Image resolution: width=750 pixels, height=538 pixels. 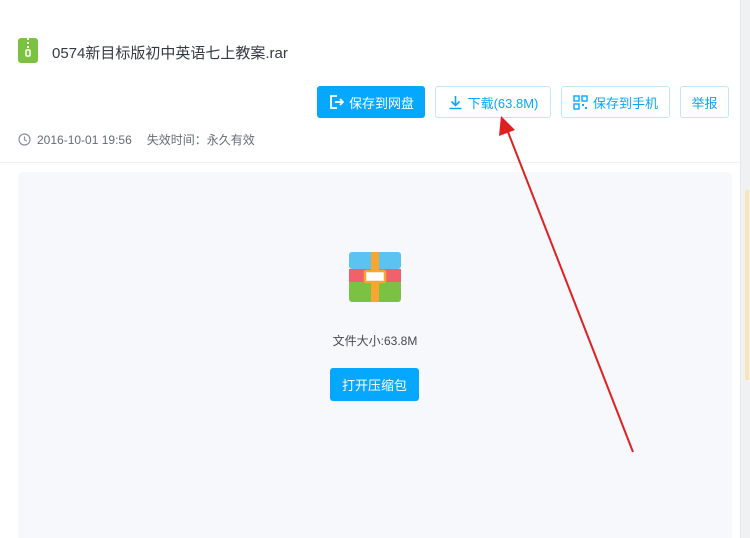 I want to click on report-button: 举报, so click(x=704, y=102).